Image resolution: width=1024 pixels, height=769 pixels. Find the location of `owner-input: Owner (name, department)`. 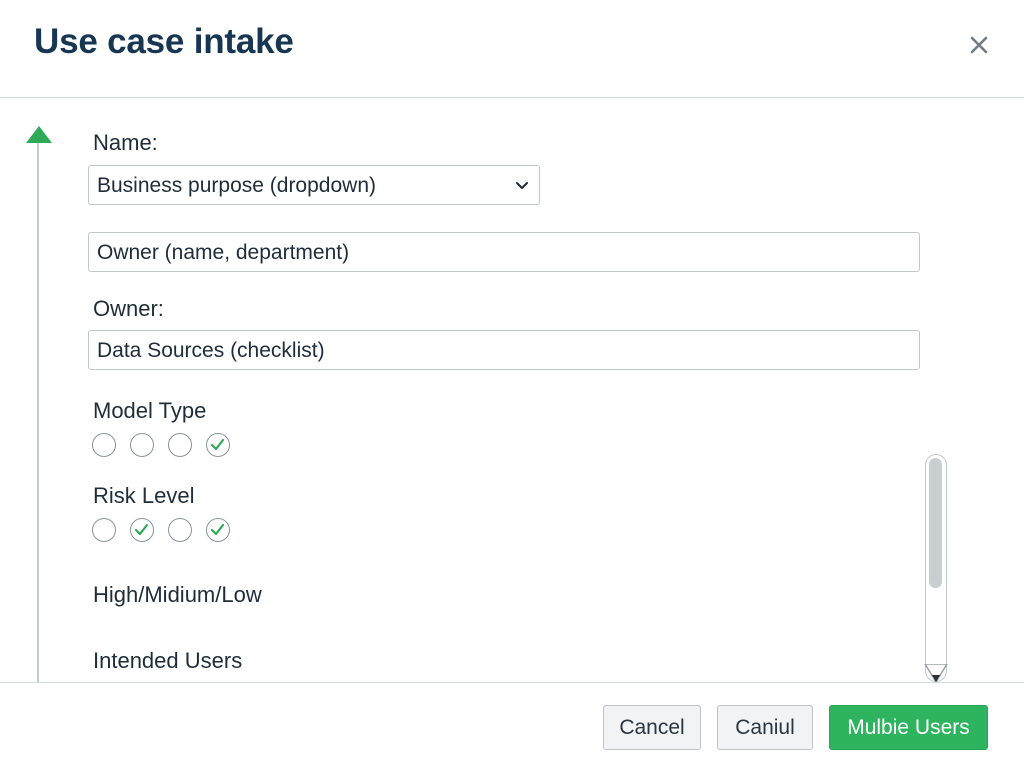

owner-input: Owner (name, department) is located at coordinates (504, 252).